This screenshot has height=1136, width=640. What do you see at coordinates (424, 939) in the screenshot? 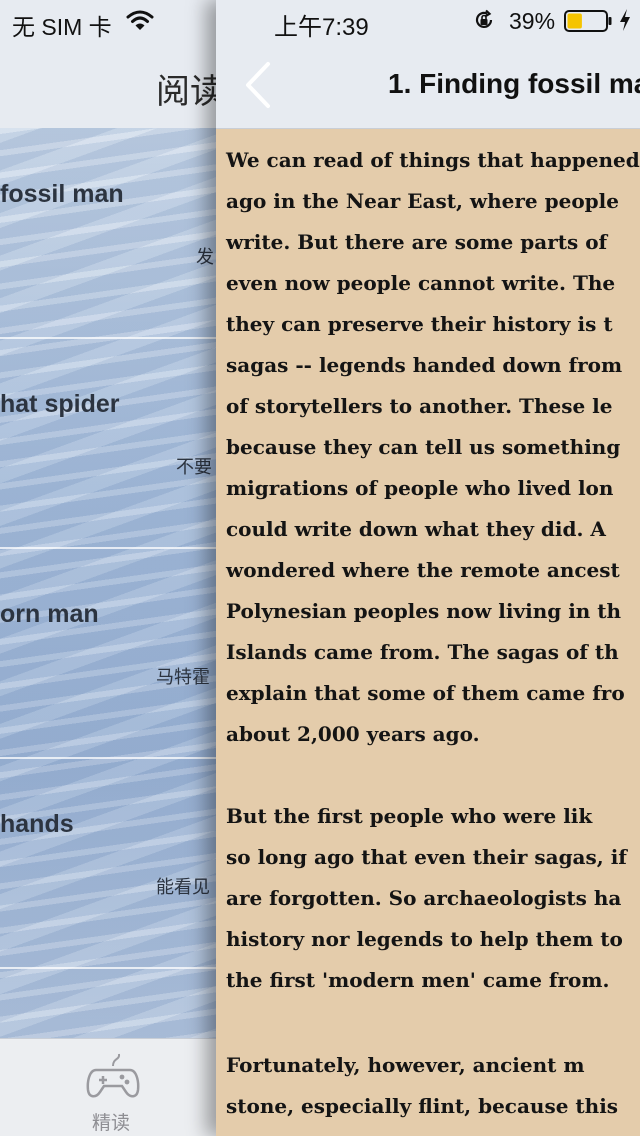
I see `article-line: history nor legends to help them to` at bounding box center [424, 939].